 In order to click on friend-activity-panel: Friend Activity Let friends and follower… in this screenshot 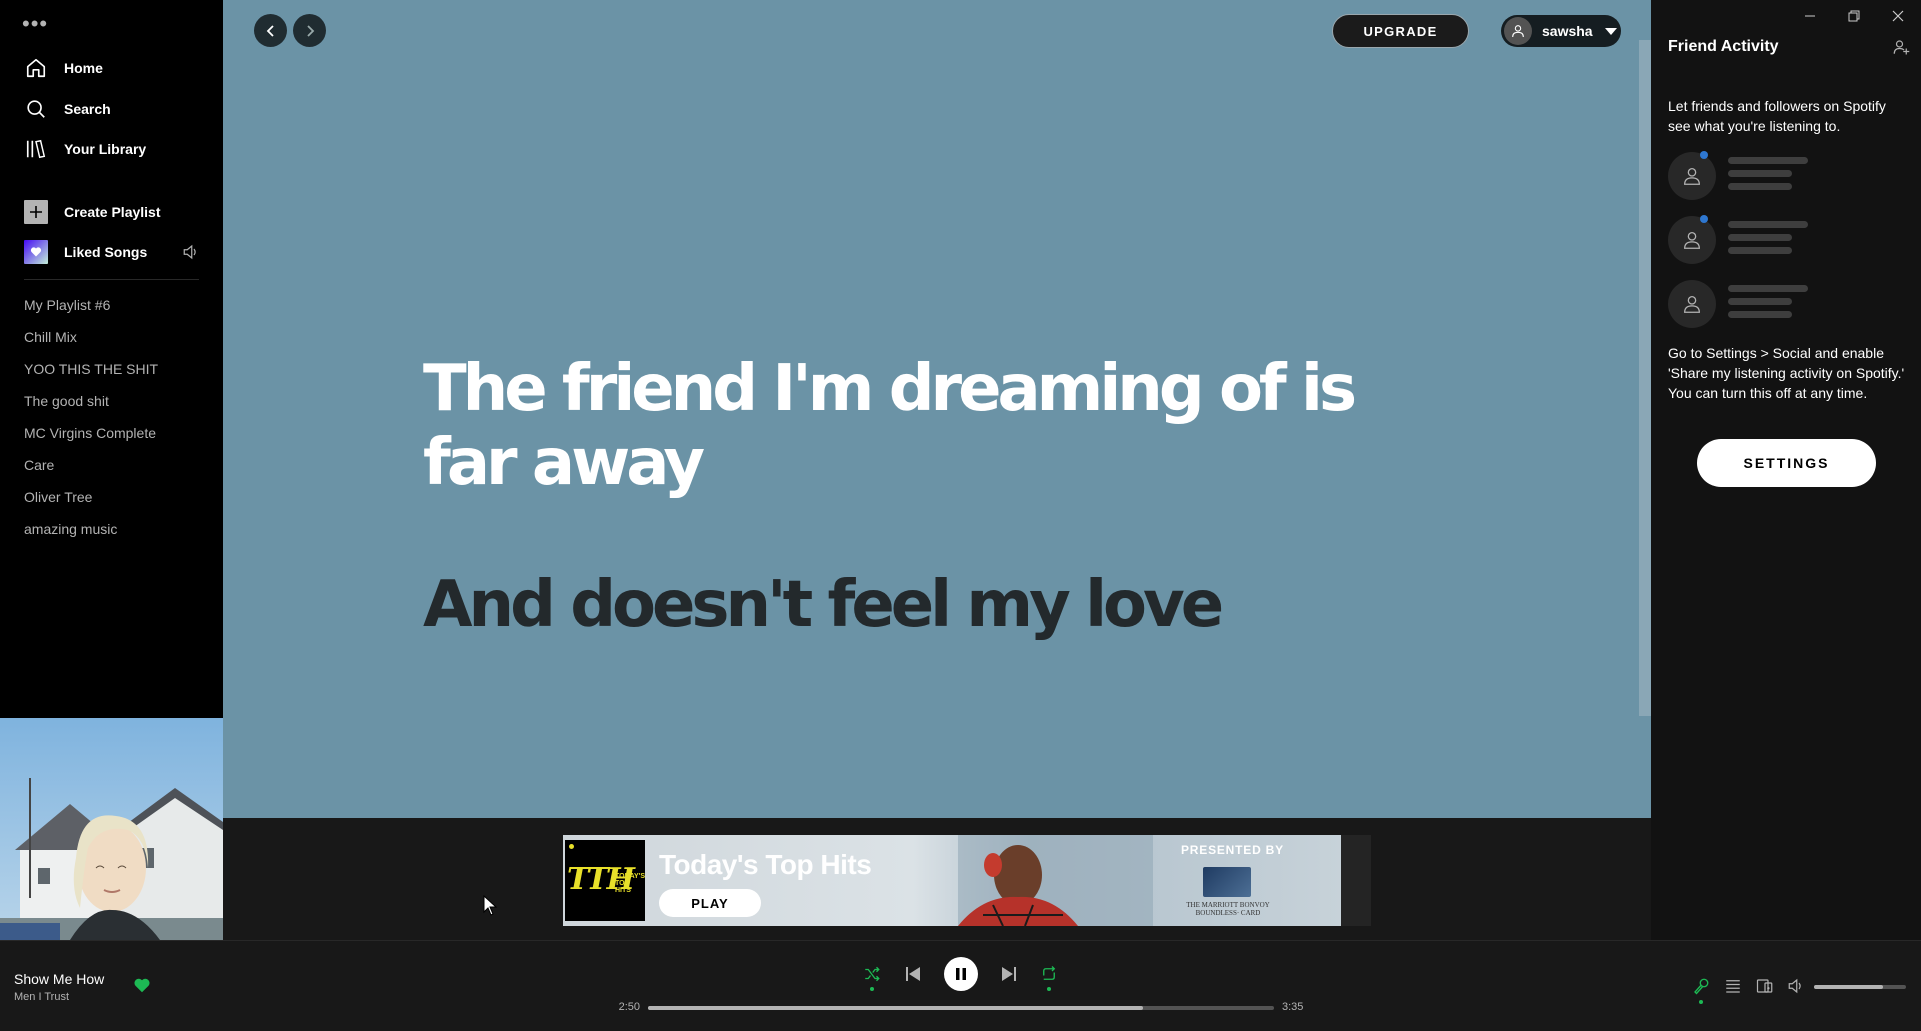, I will do `click(1786, 470)`.